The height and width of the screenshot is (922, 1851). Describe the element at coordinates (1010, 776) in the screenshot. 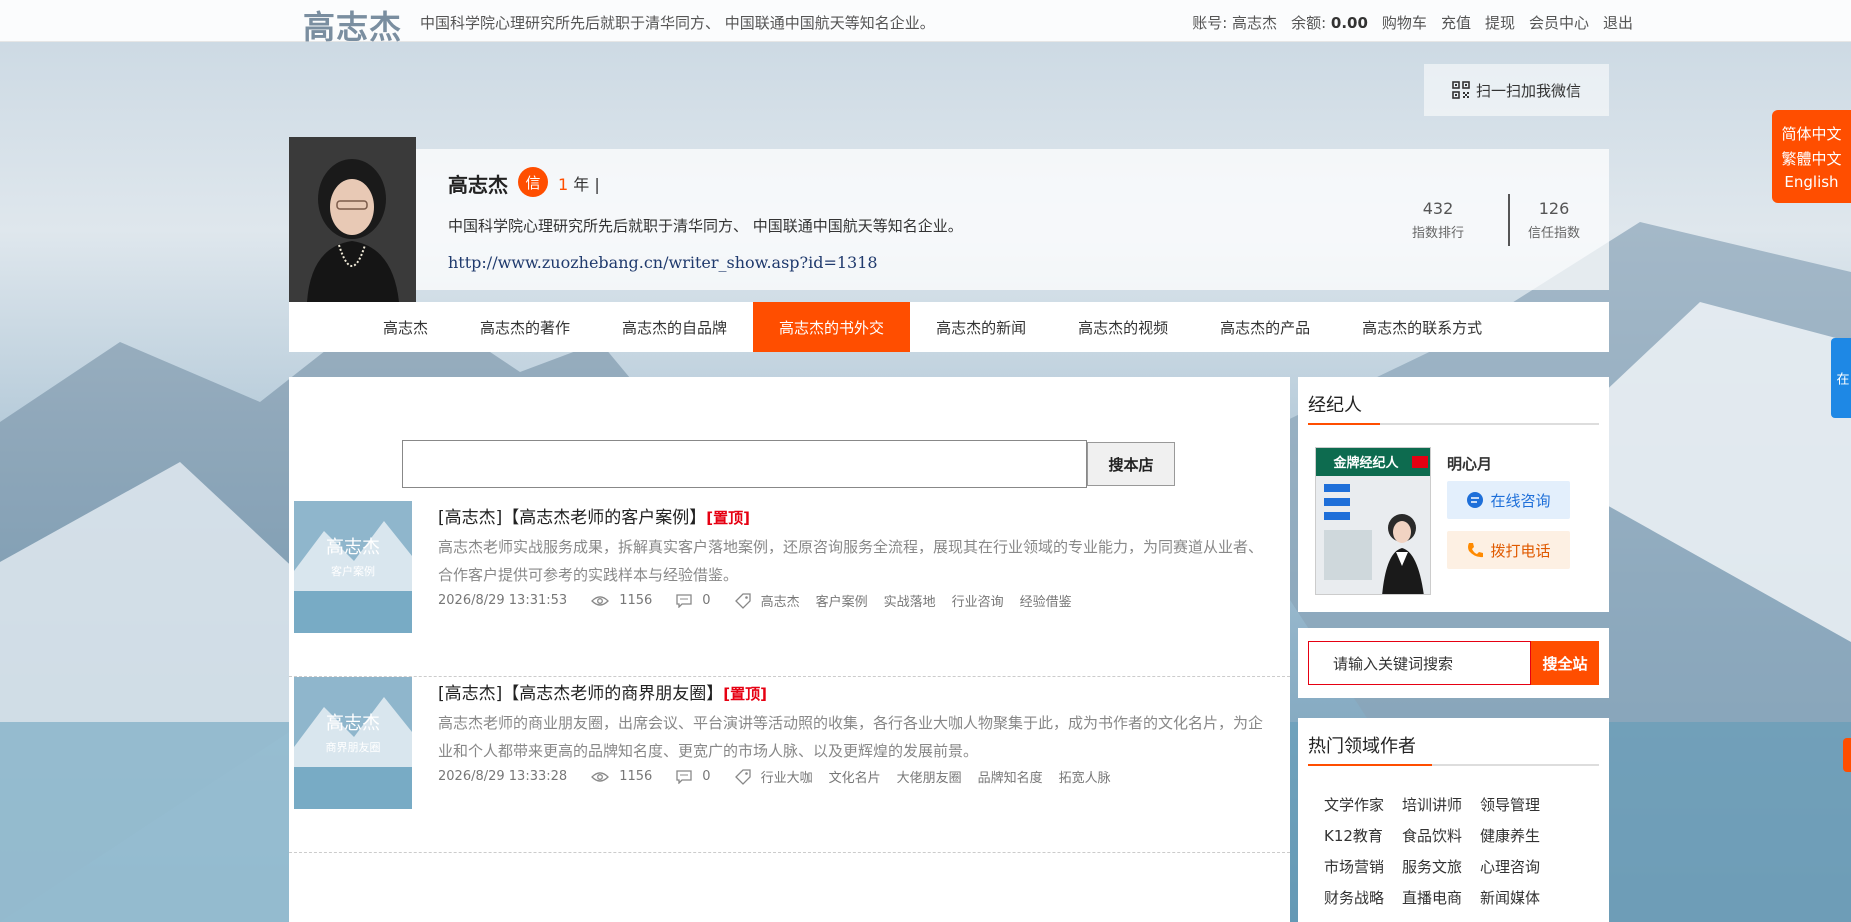

I see `article-tag: 品牌知名度` at that location.